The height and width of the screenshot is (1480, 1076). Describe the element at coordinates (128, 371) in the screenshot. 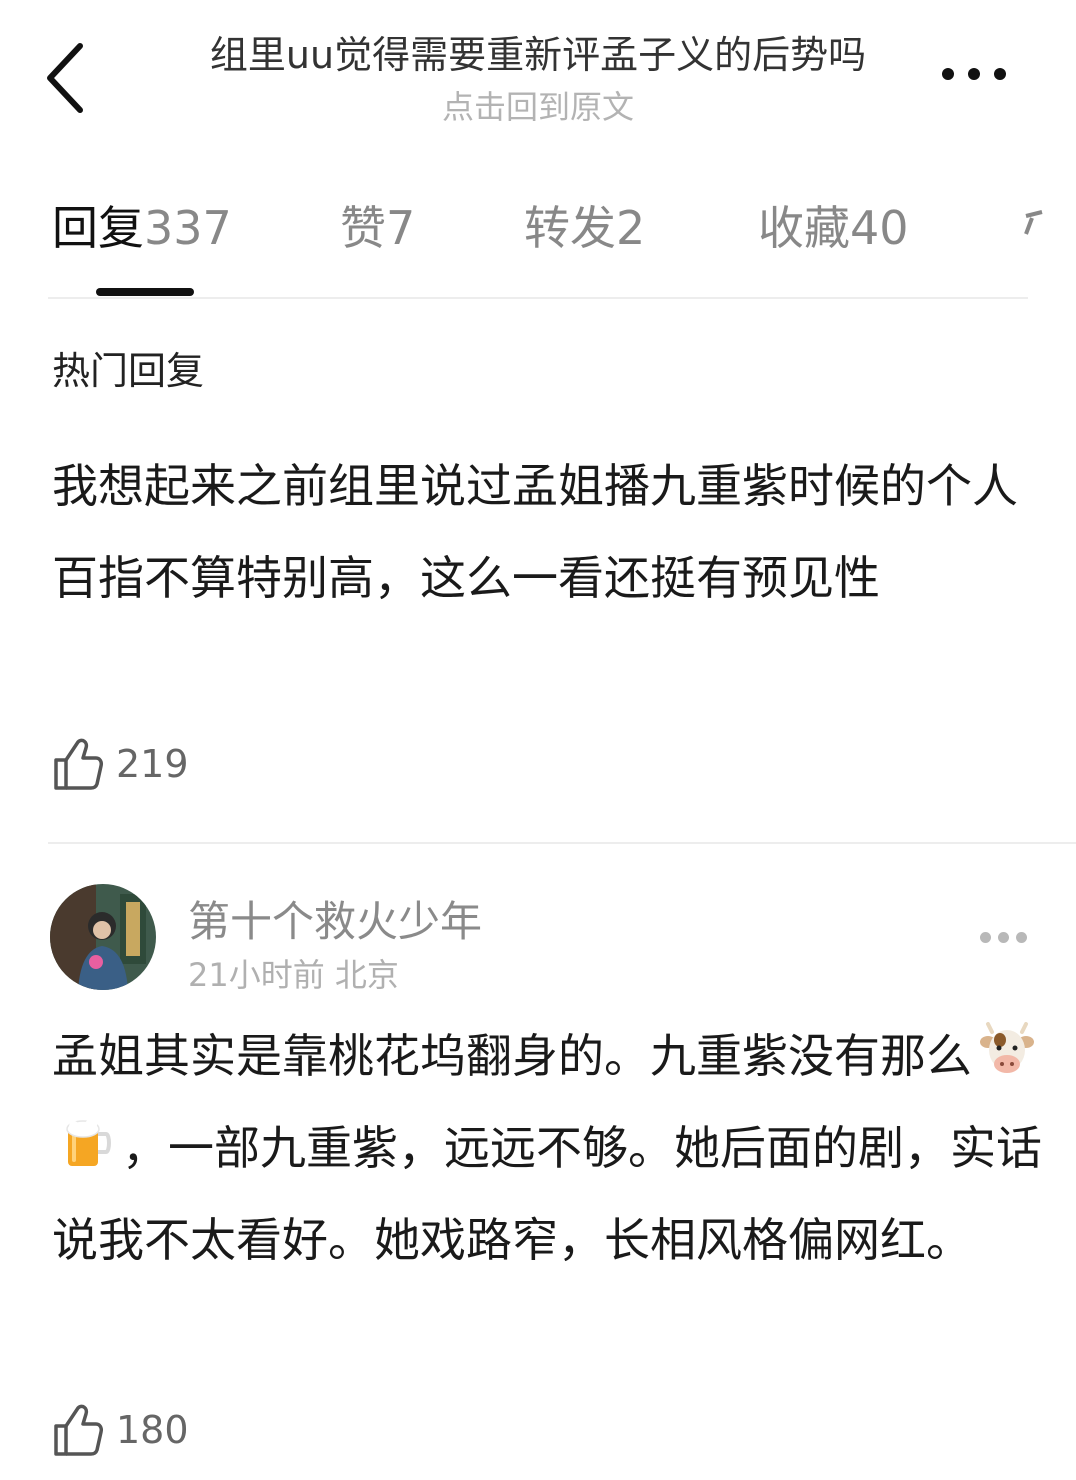

I see `section-title: 热门回复` at that location.